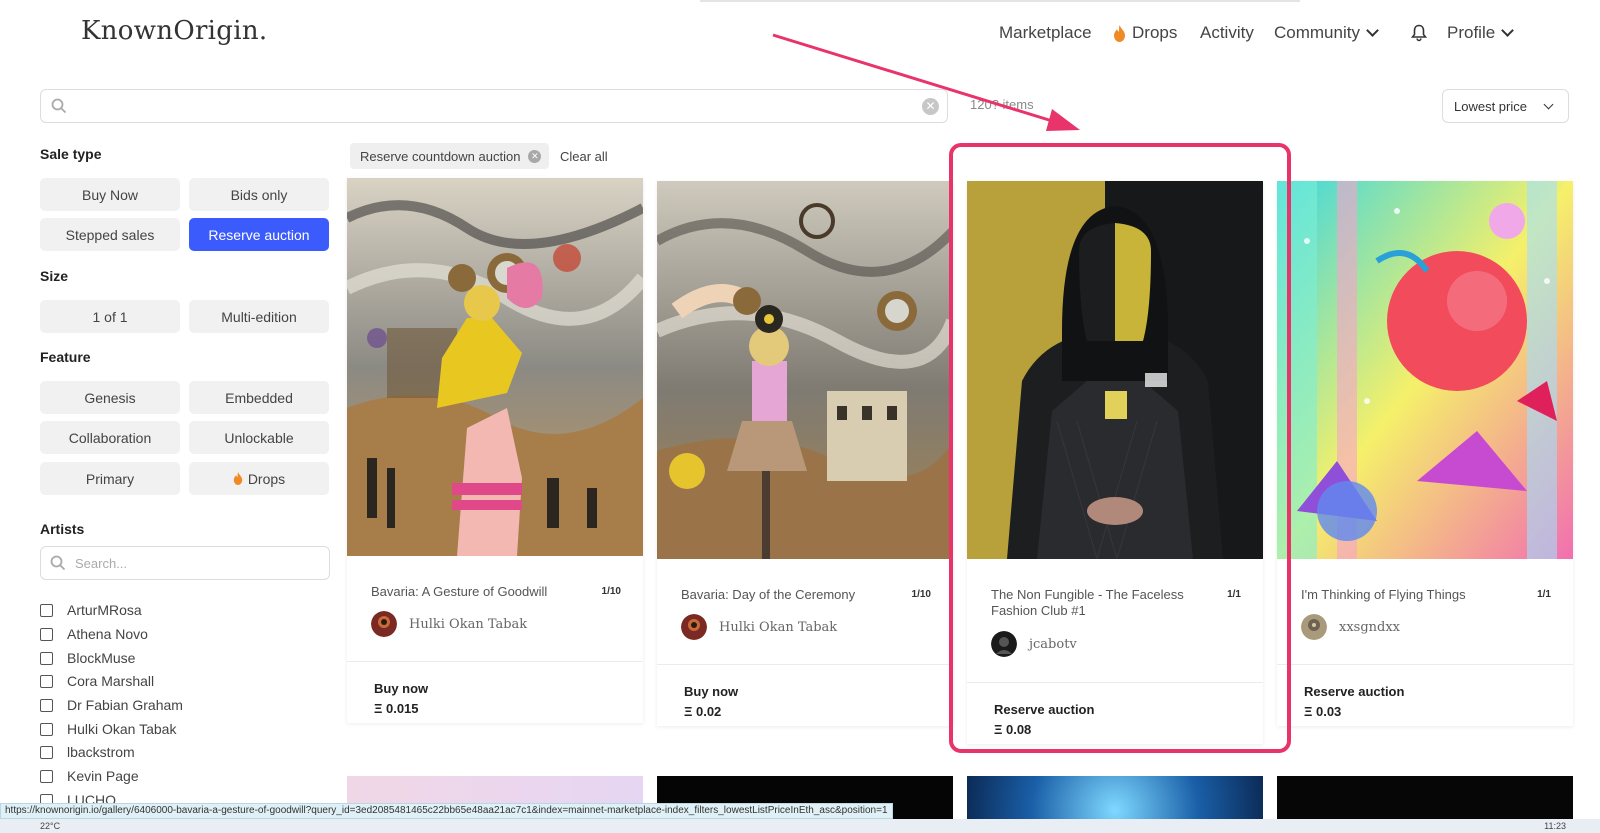 This screenshot has height=833, width=1600. I want to click on feature-heading: Feature, so click(65, 357).